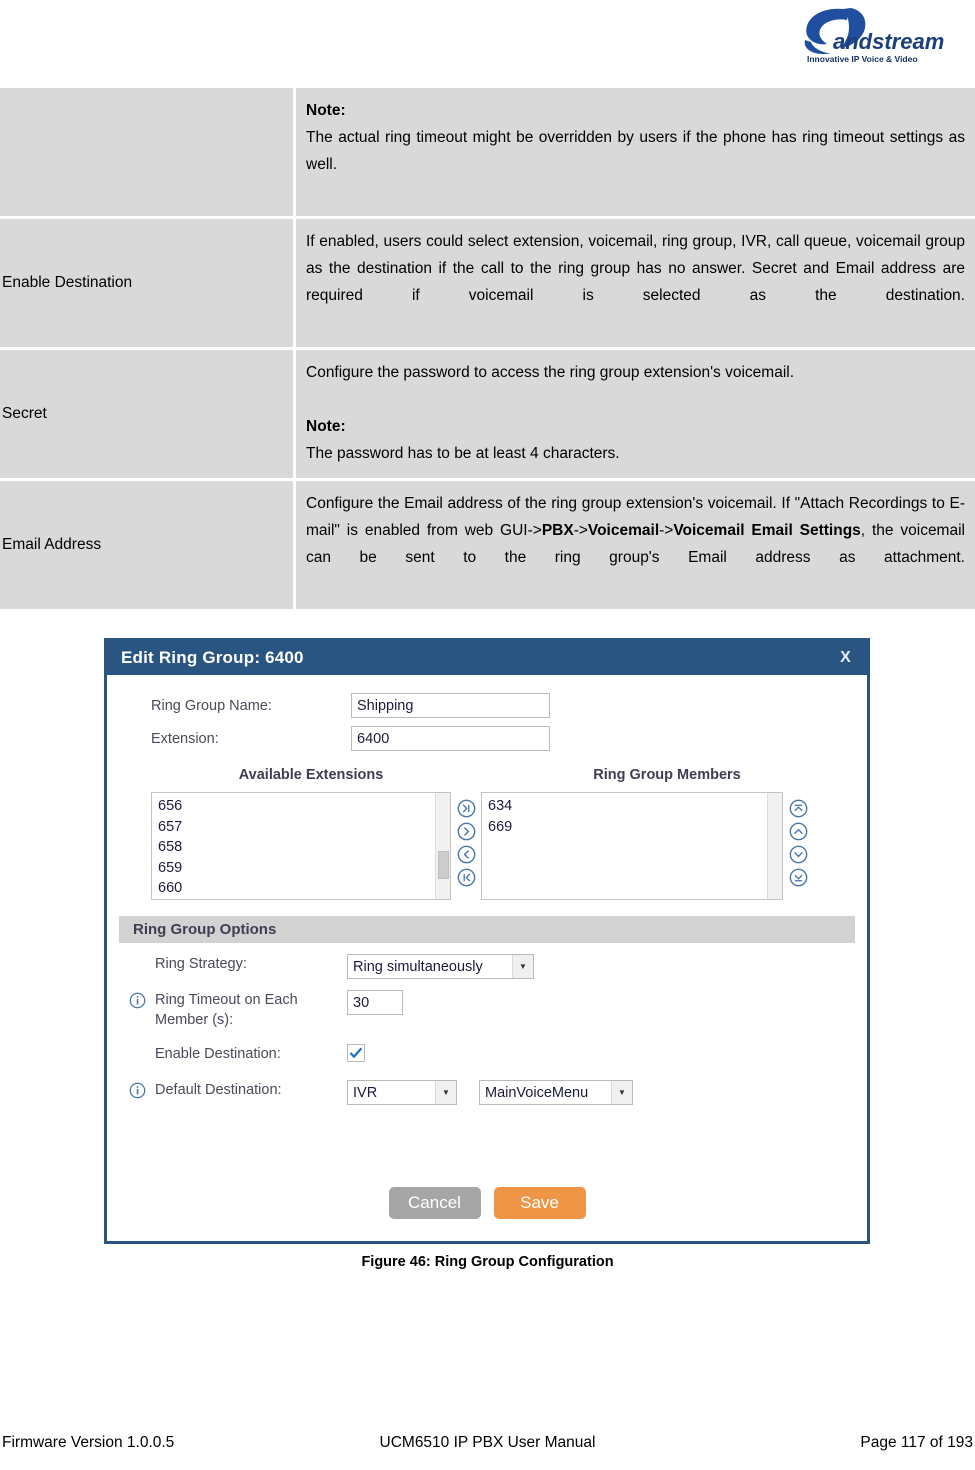 This screenshot has width=975, height=1470. What do you see at coordinates (201, 964) in the screenshot?
I see `ring-strategy-label: Ring Strategy:` at bounding box center [201, 964].